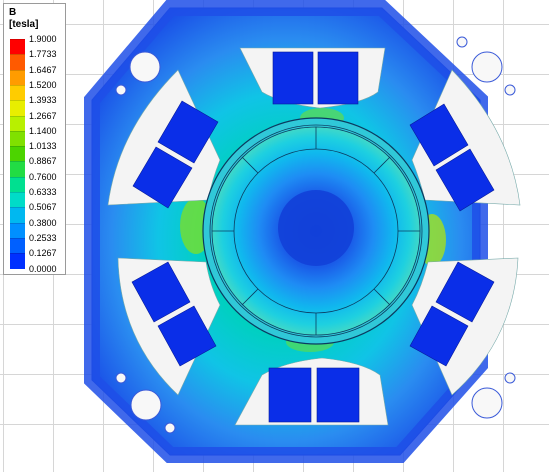  What do you see at coordinates (43, 176) in the screenshot?
I see `legend-tick-label: 0.7600` at bounding box center [43, 176].